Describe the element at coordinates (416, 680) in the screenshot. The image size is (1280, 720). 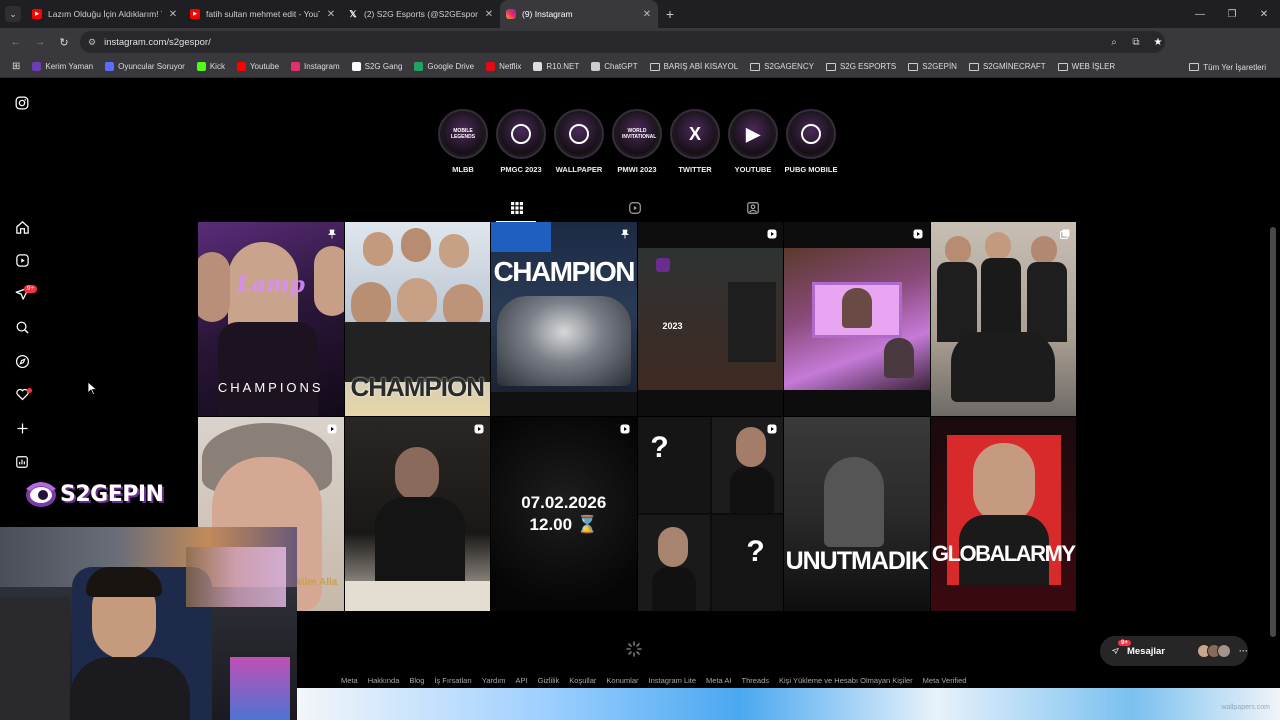
I see `footer-link: Blog` at that location.